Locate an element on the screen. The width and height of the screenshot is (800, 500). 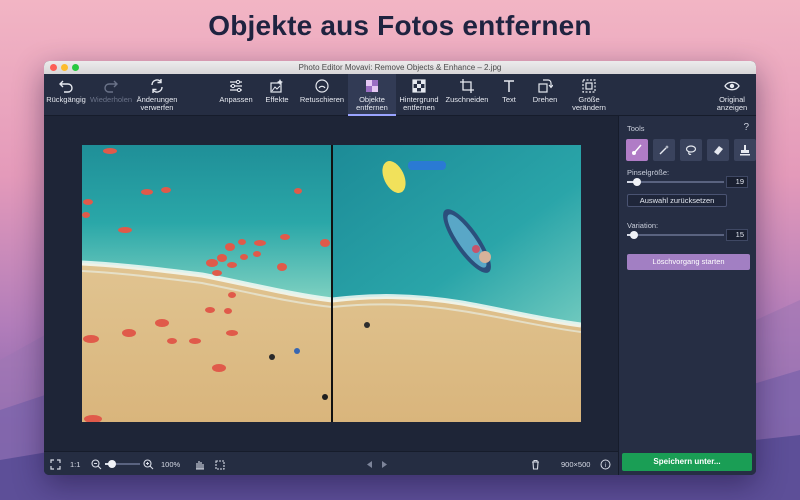
zoom-knob is located at coordinates (112, 464).